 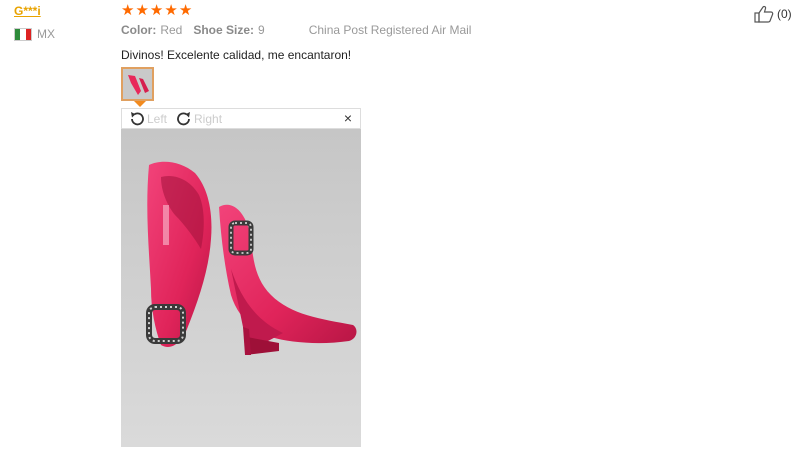 What do you see at coordinates (23, 34) in the screenshot?
I see `mexico-flag-icon` at bounding box center [23, 34].